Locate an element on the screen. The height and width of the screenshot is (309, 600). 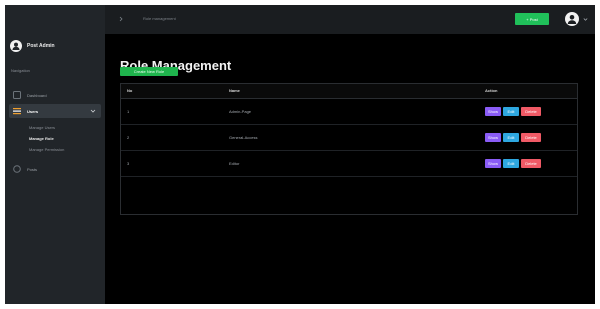
create-role-button: Create New Role is located at coordinates (149, 71).